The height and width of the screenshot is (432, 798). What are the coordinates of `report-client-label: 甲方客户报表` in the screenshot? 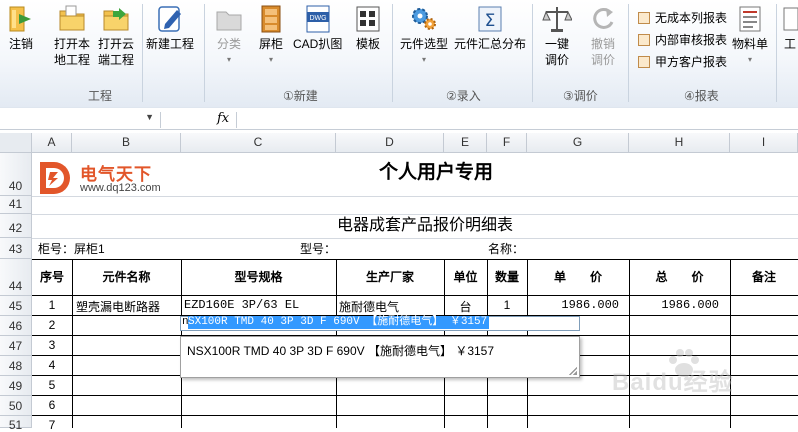 It's located at (691, 62).